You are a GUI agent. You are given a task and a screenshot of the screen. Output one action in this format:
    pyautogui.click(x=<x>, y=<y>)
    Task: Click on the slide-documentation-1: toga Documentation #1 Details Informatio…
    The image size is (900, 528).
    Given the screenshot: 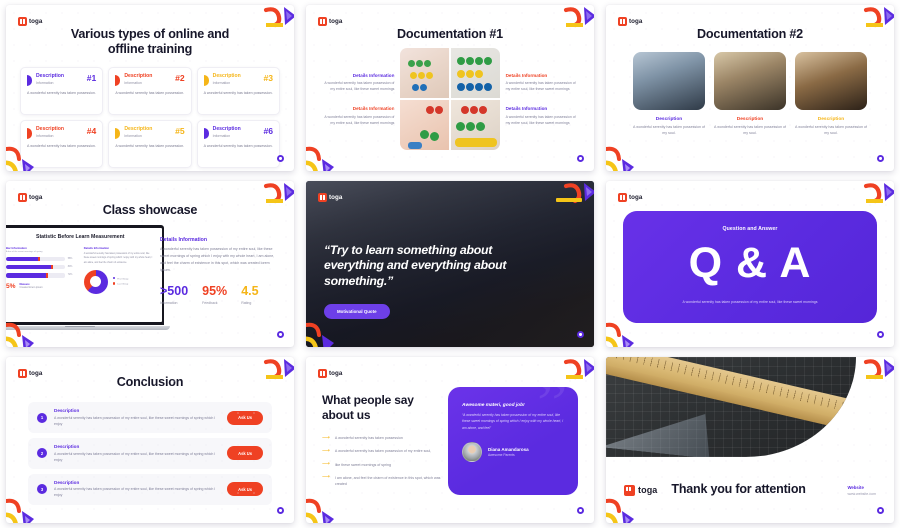 What is the action you would take?
    pyautogui.click(x=450, y=88)
    